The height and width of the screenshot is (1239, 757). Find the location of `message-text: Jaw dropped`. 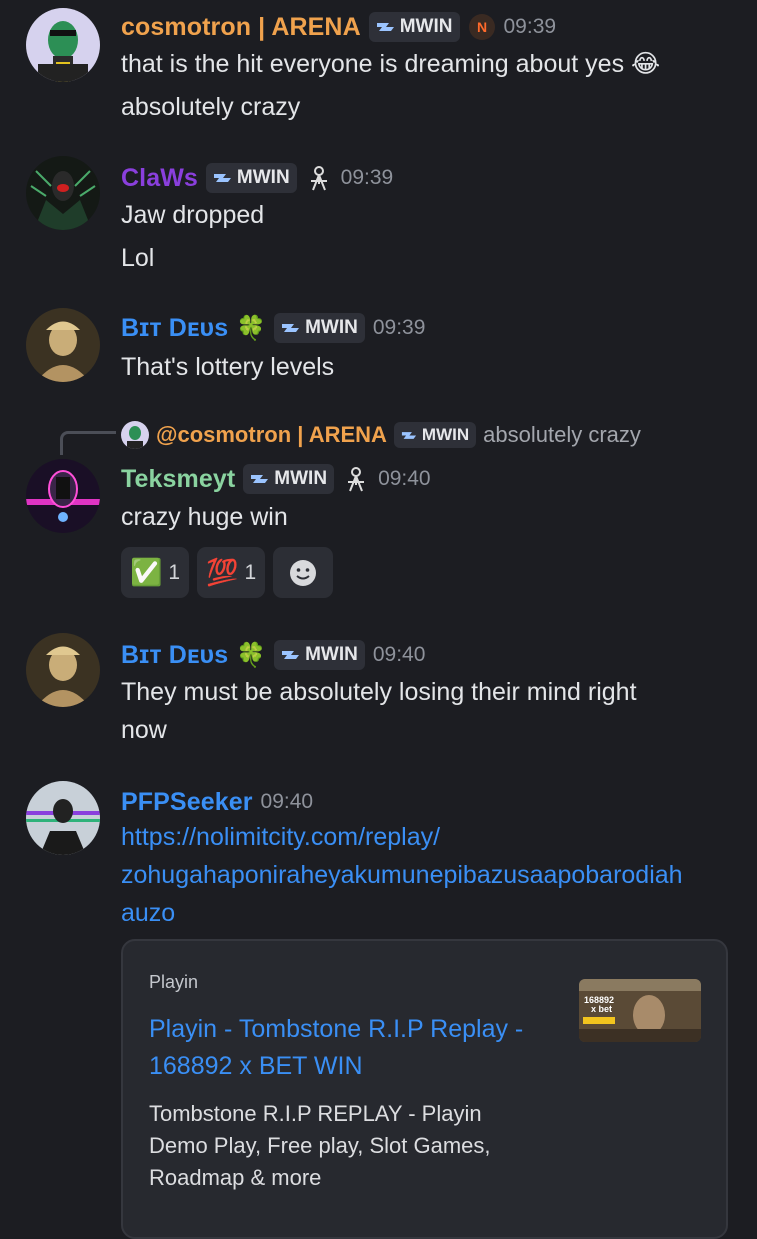

message-text: Jaw dropped is located at coordinates (193, 215).